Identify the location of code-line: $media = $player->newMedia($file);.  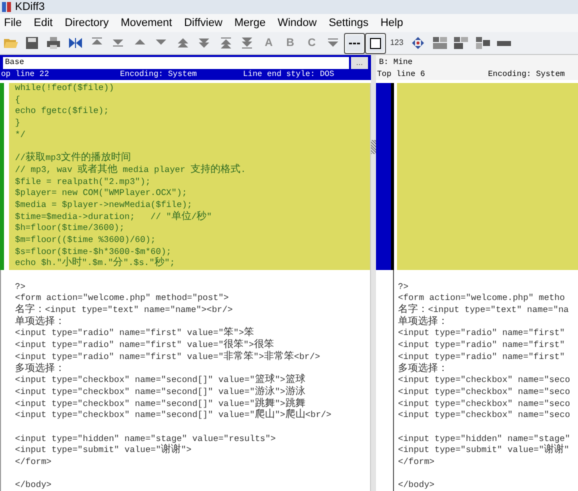
(103, 205).